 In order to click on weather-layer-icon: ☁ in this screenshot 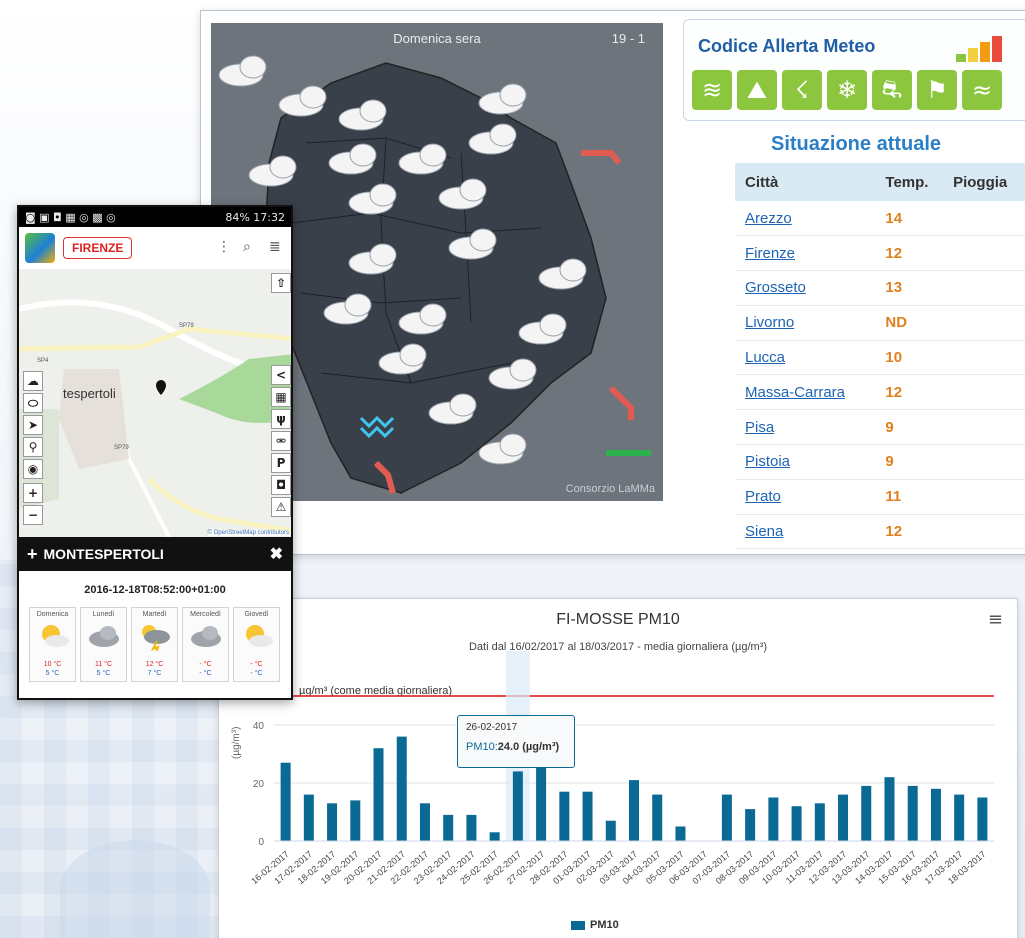, I will do `click(33, 381)`.